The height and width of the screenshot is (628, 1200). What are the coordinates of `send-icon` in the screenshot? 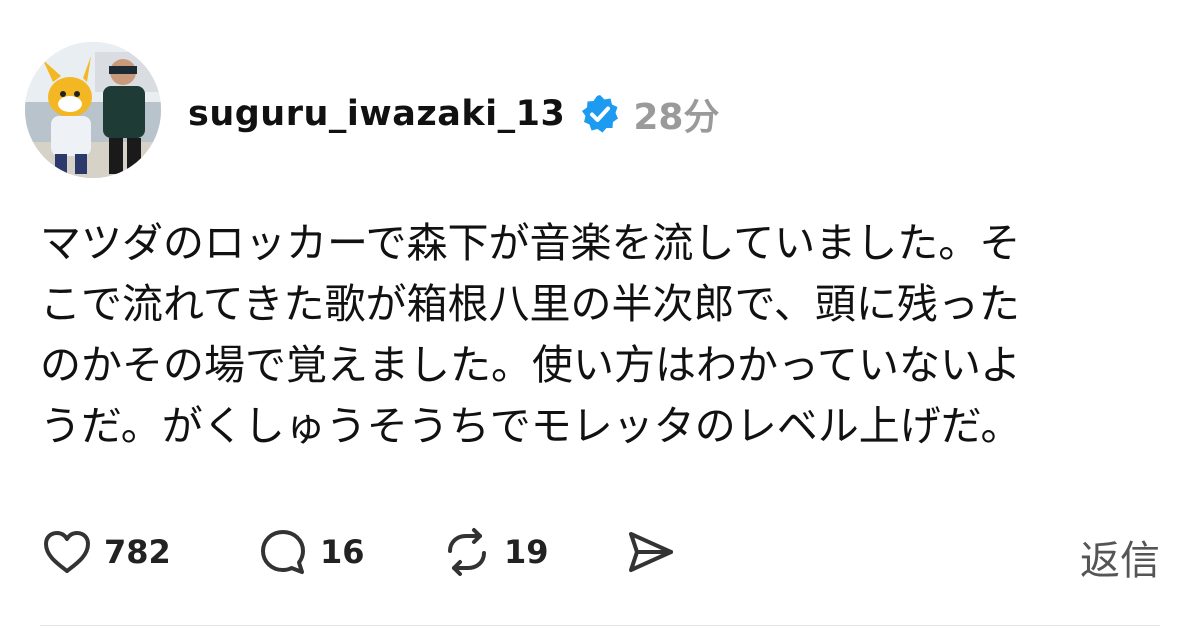 It's located at (651, 552).